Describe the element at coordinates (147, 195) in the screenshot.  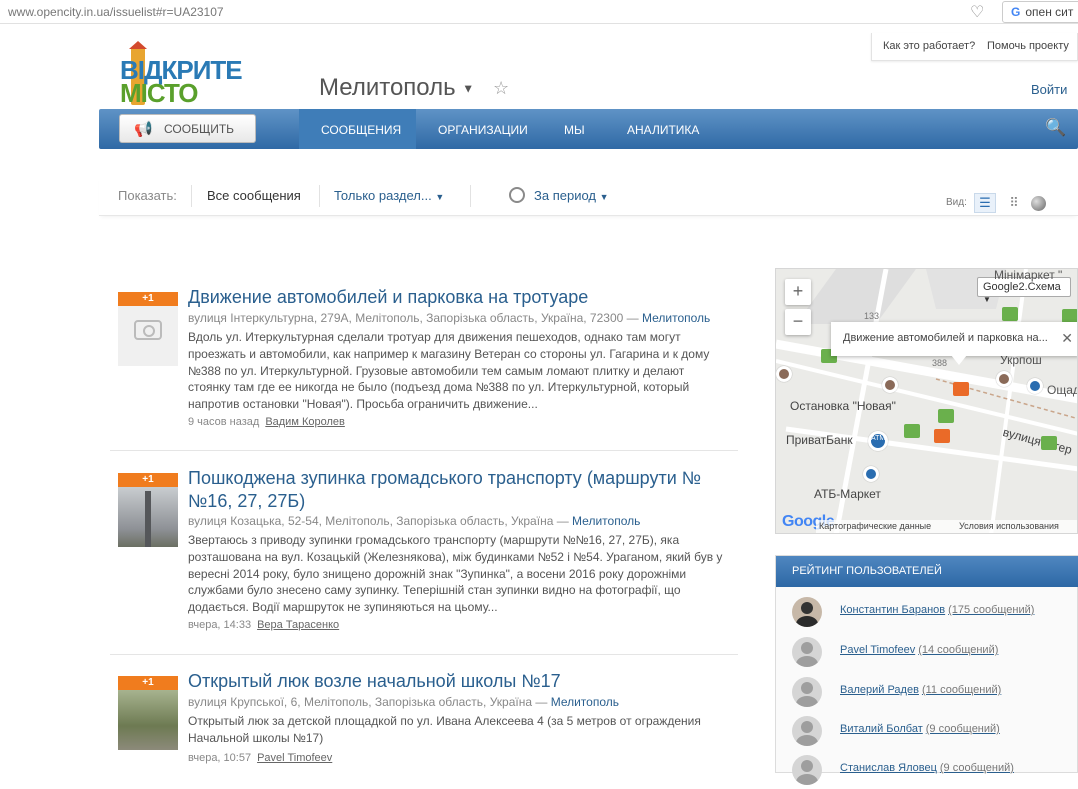
I see `show-label: Показать:` at that location.